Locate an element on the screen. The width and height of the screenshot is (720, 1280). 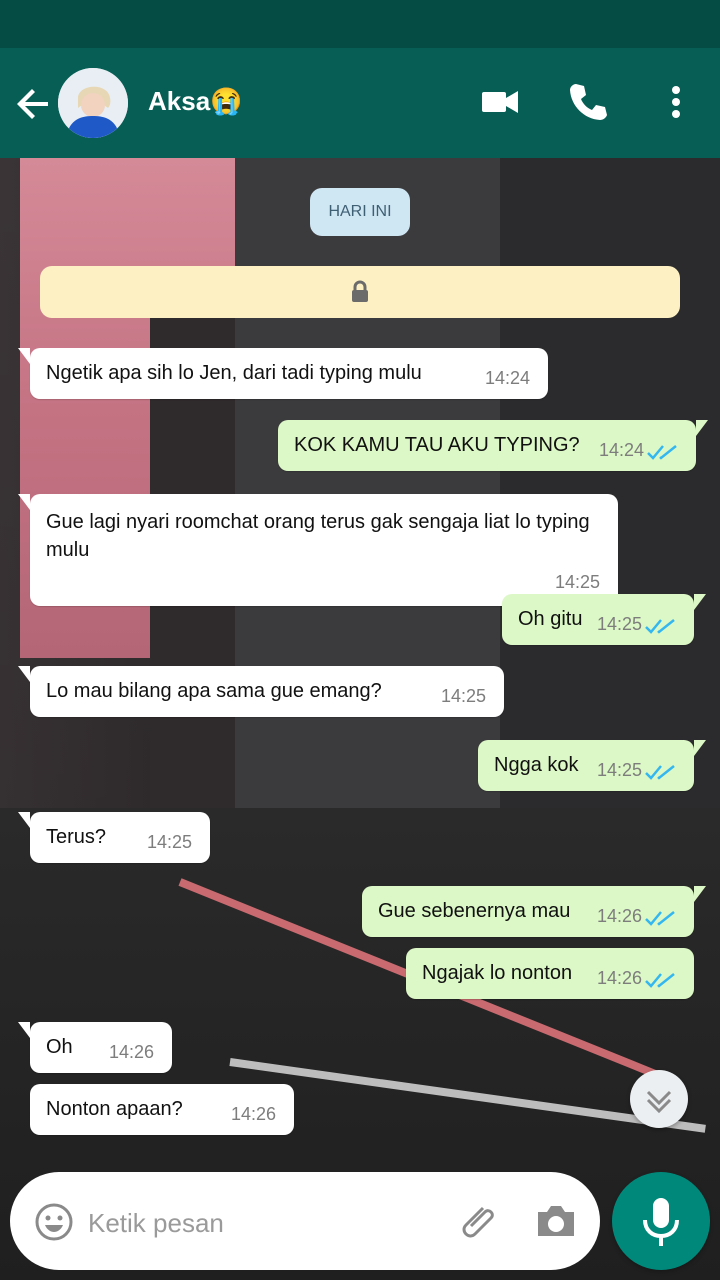
message-text: Oh gitu is located at coordinates (550, 619).